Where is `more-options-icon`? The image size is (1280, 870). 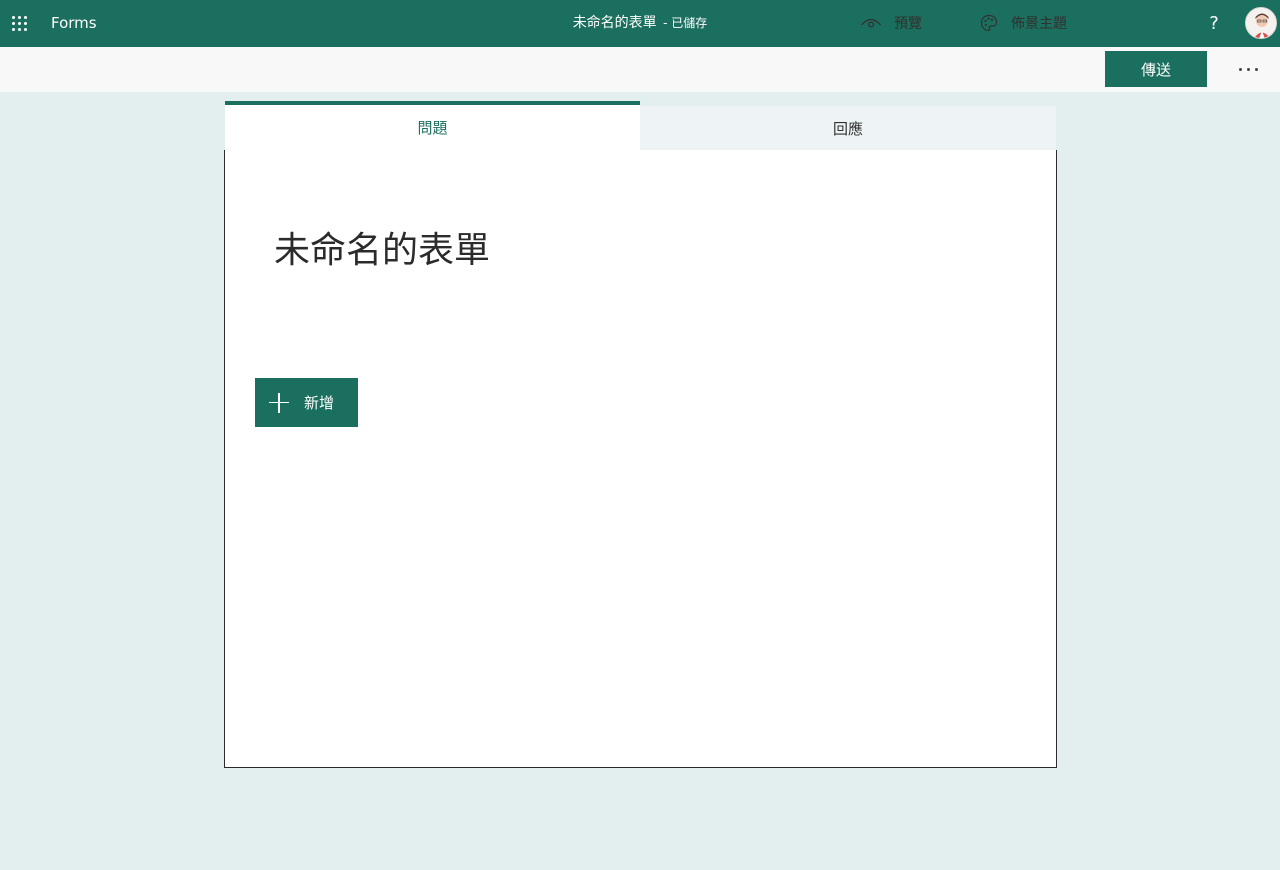 more-options-icon is located at coordinates (1248, 69).